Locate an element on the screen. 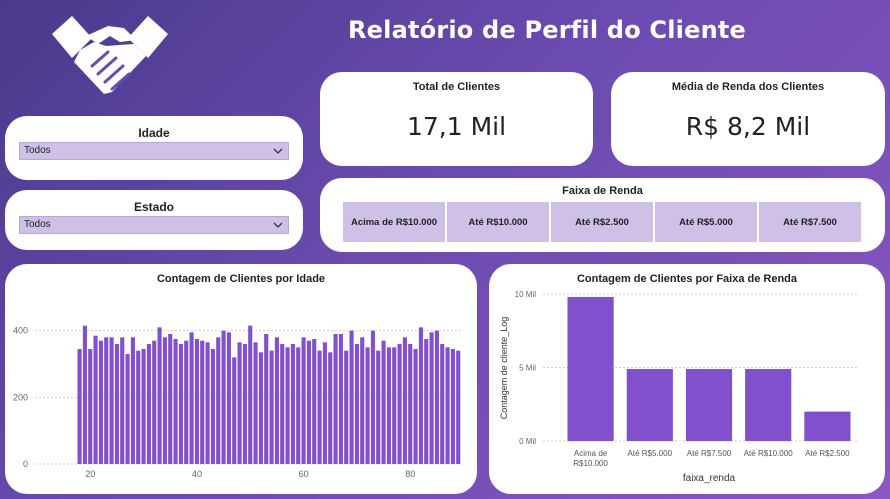 Image resolution: width=890 pixels, height=499 pixels. idade-dropdown: Todos is located at coordinates (154, 151).